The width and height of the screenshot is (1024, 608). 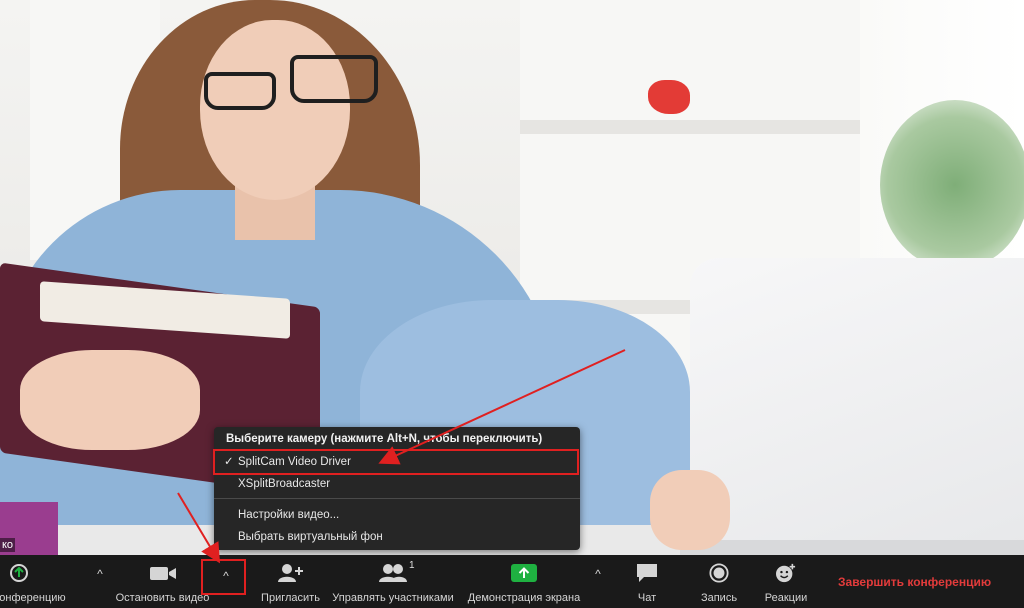 I want to click on record-button: Запись, so click(x=719, y=581).